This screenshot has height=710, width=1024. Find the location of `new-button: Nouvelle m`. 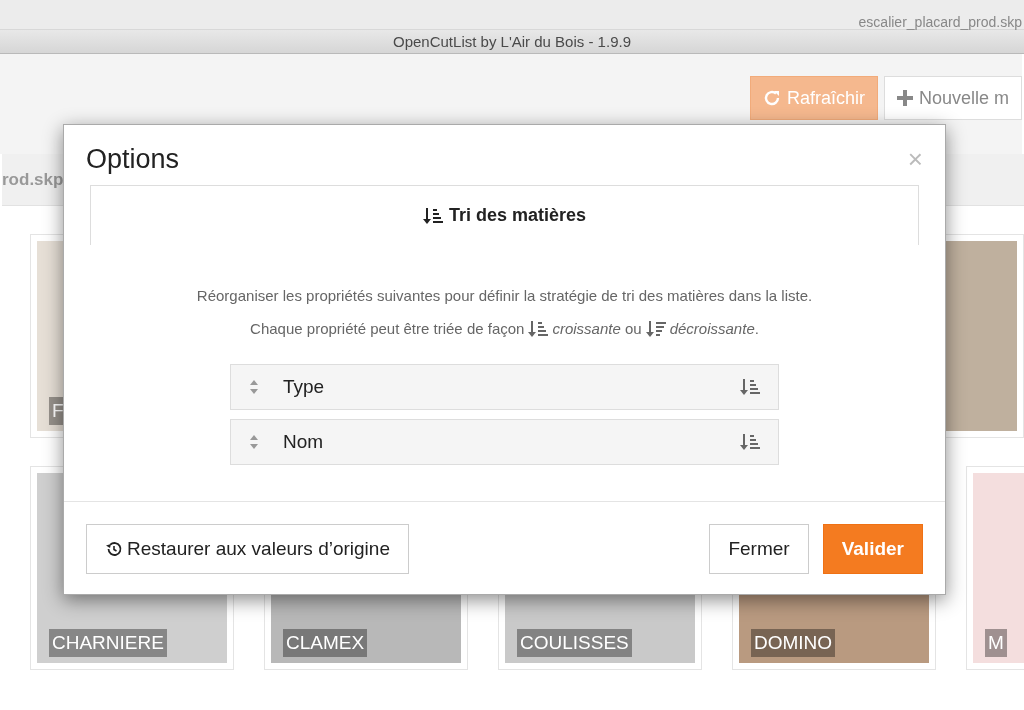

new-button: Nouvelle m is located at coordinates (952, 98).